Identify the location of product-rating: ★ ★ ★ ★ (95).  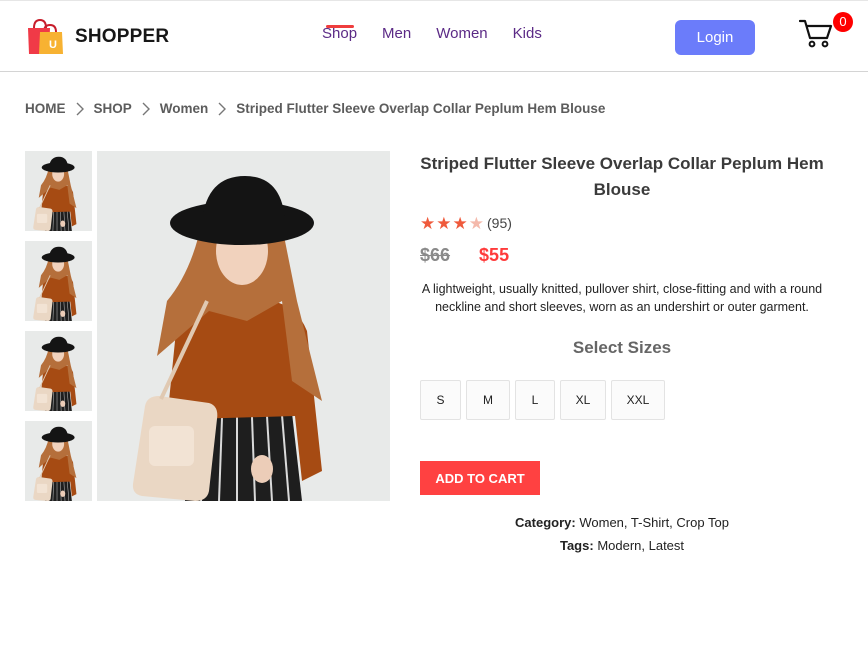
(622, 223).